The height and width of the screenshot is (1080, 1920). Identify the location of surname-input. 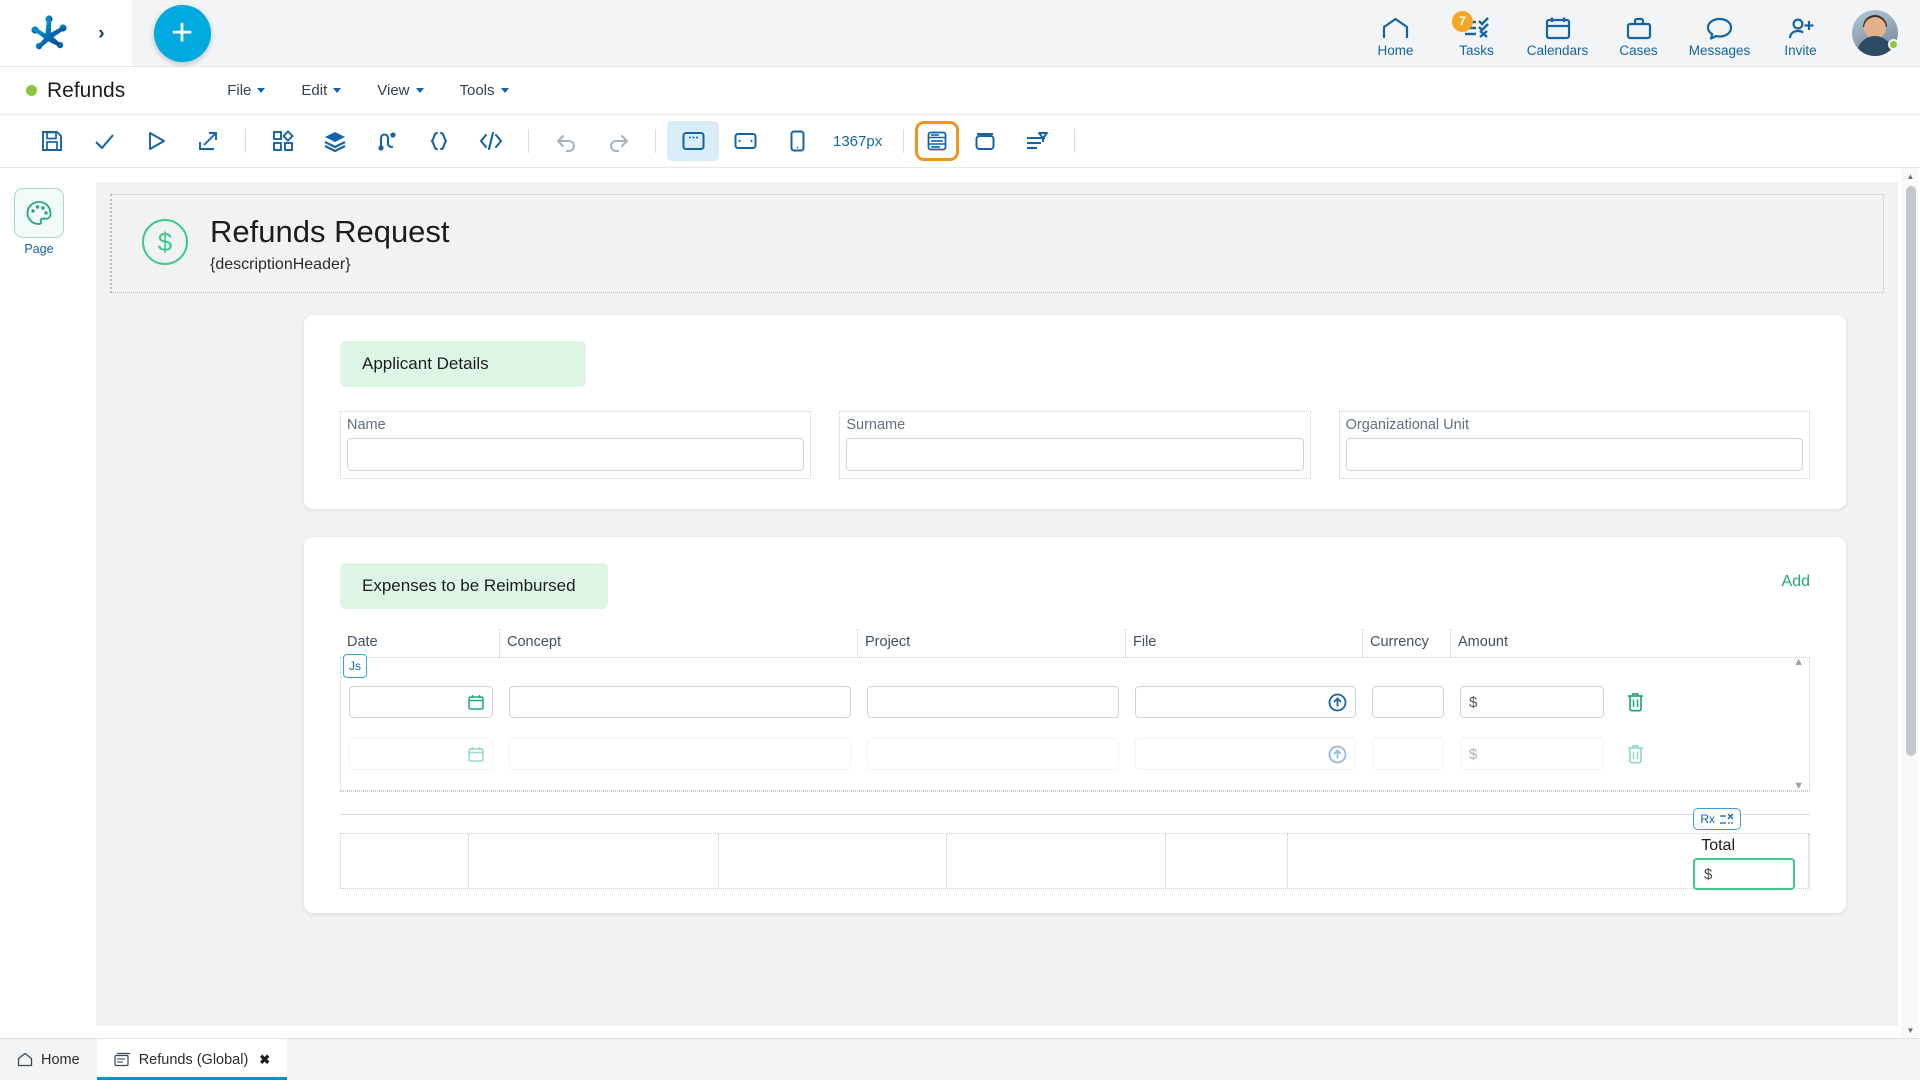
(1075, 455).